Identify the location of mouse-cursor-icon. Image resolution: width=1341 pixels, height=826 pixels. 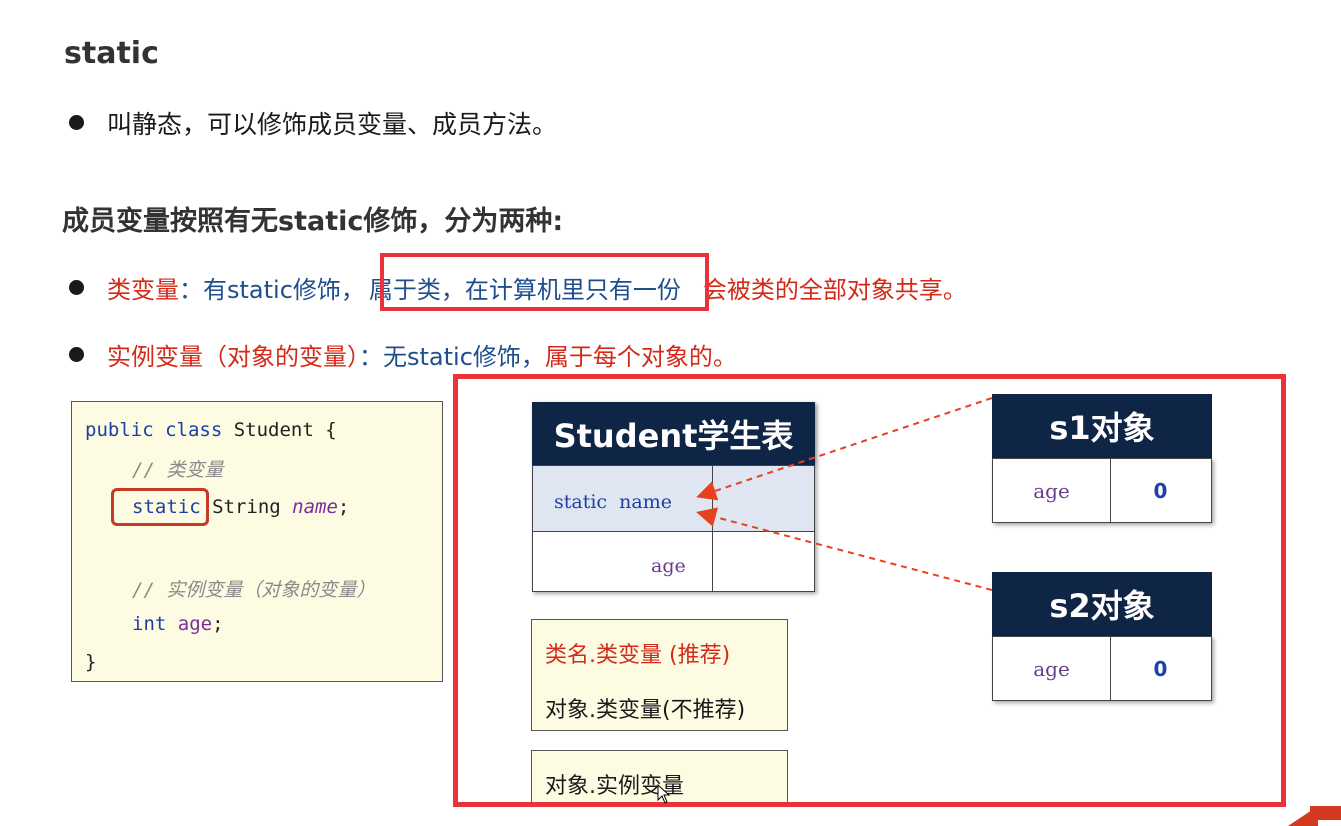
(664, 794).